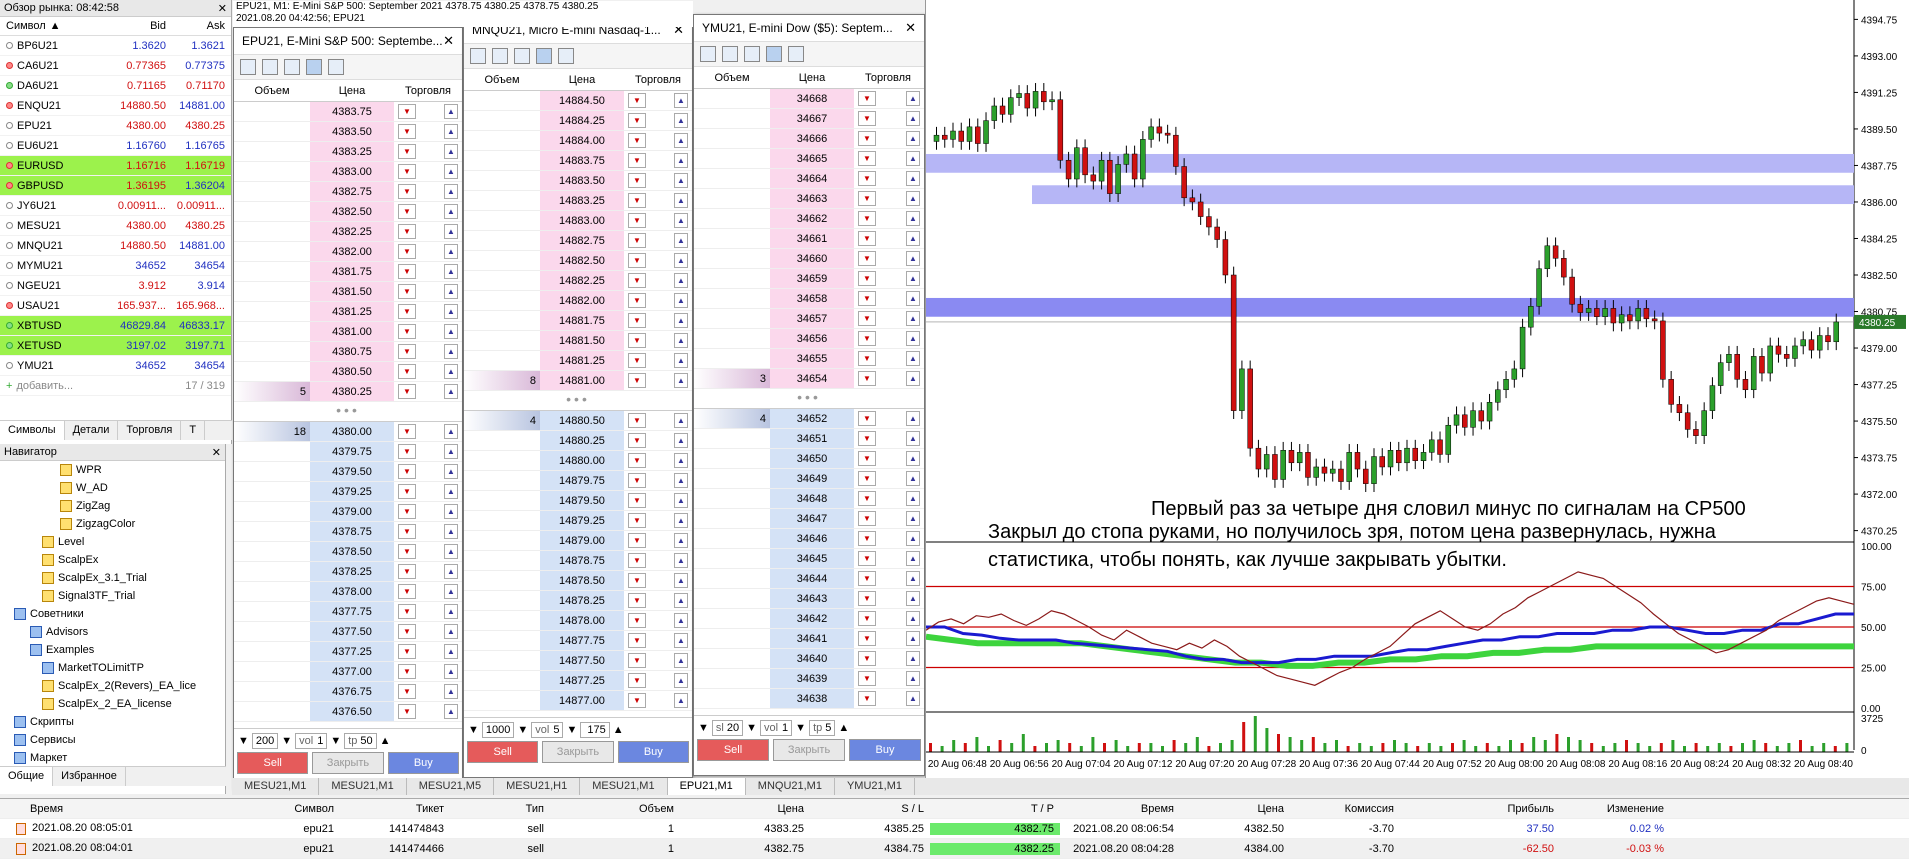 This screenshot has height=867, width=1909. I want to click on ask-row: 34656 ▼ ▲, so click(809, 339).